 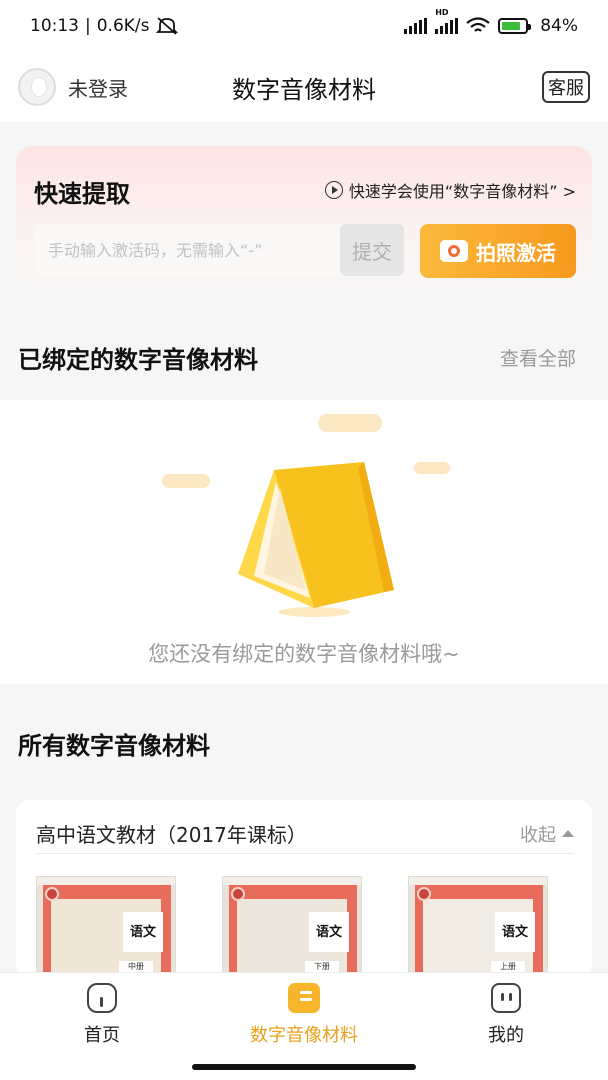 What do you see at coordinates (538, 835) in the screenshot?
I see `collapse-label: 收起` at bounding box center [538, 835].